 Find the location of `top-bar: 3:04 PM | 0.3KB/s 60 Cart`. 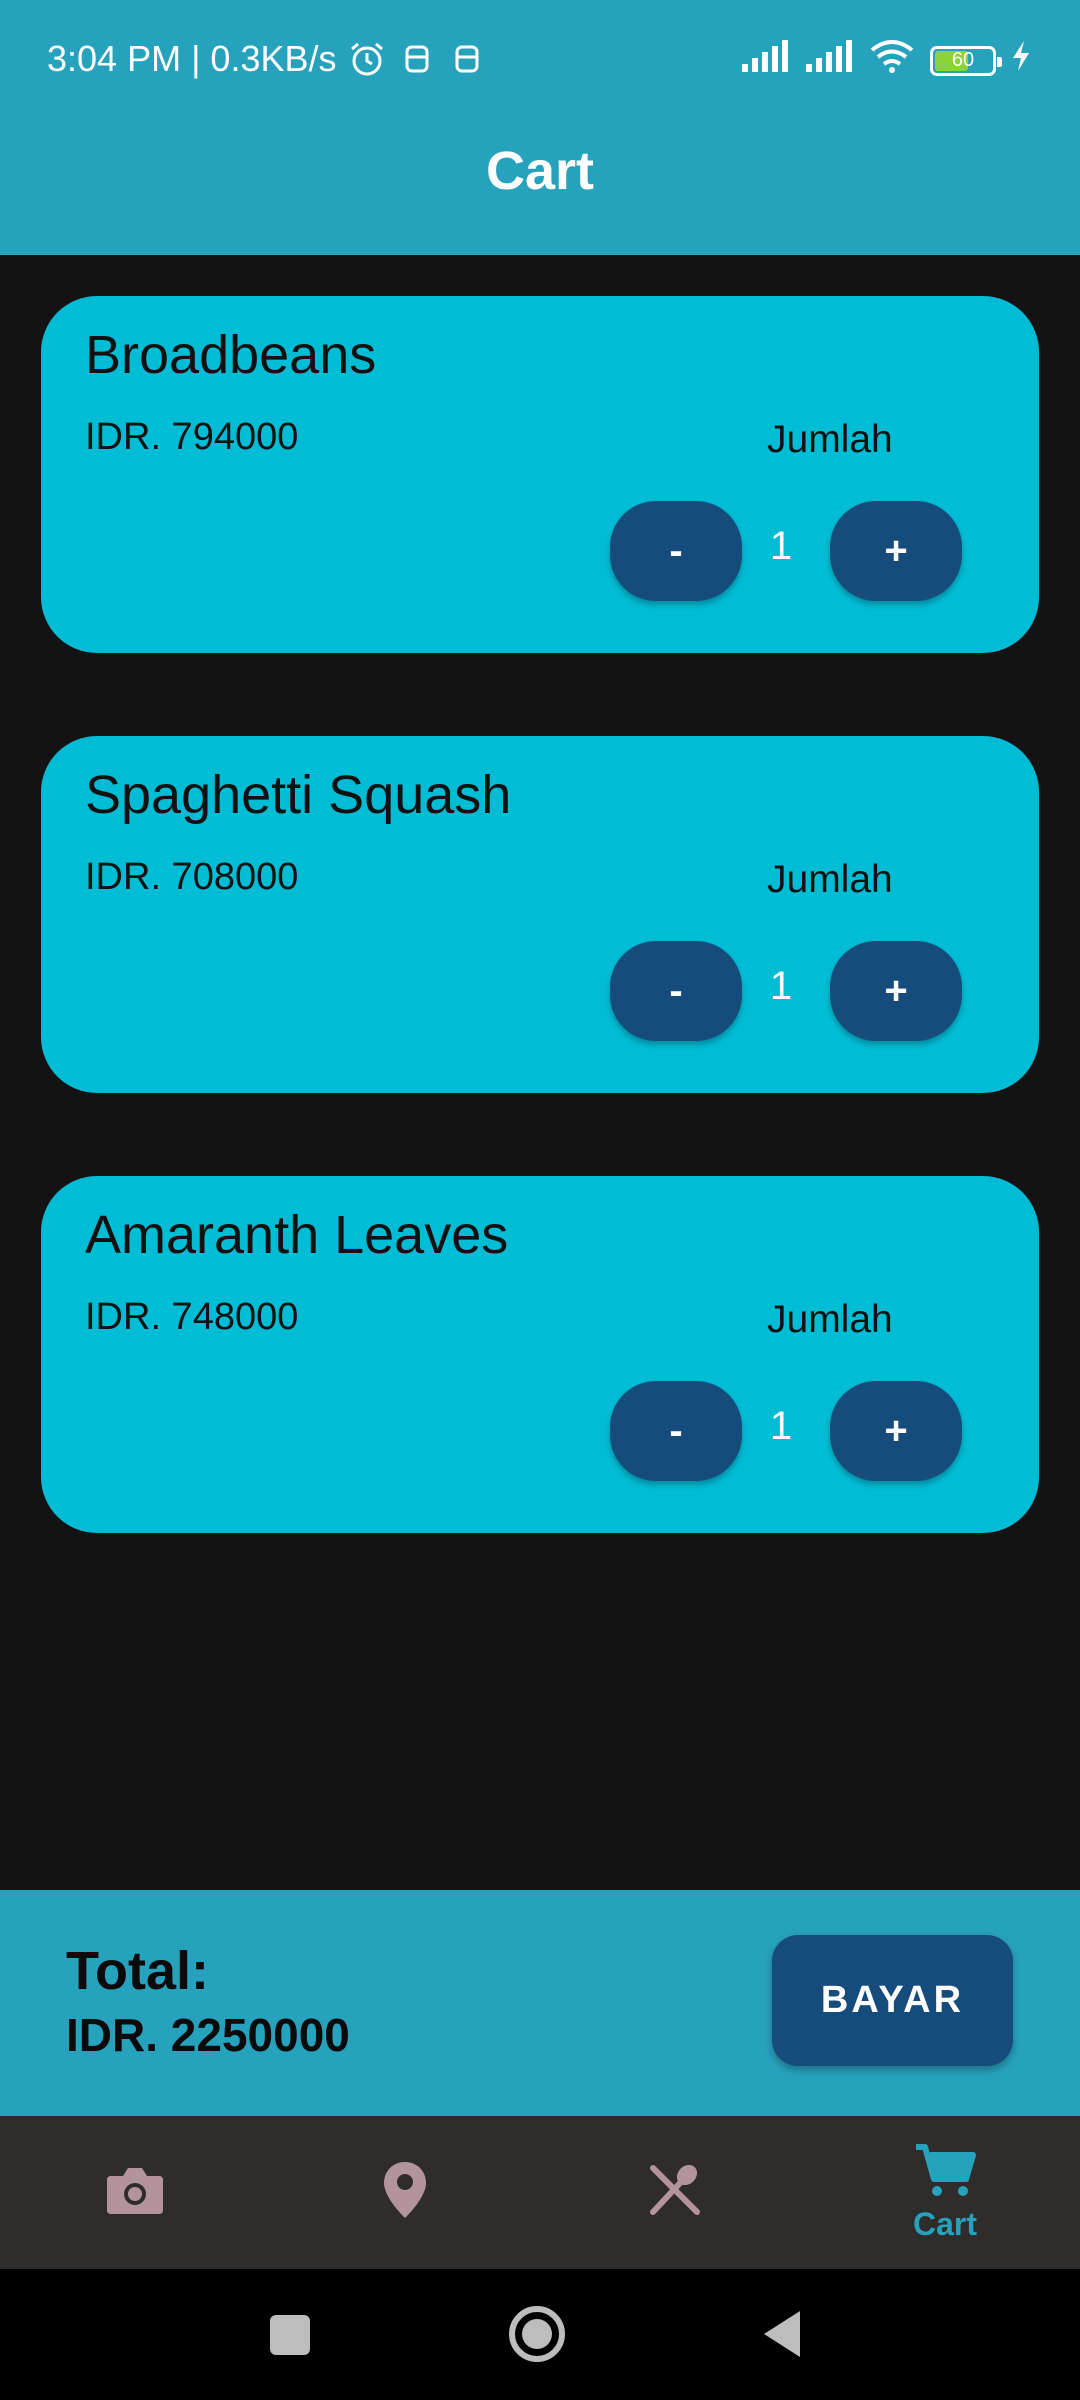

top-bar: 3:04 PM | 0.3KB/s 60 Cart is located at coordinates (540, 127).